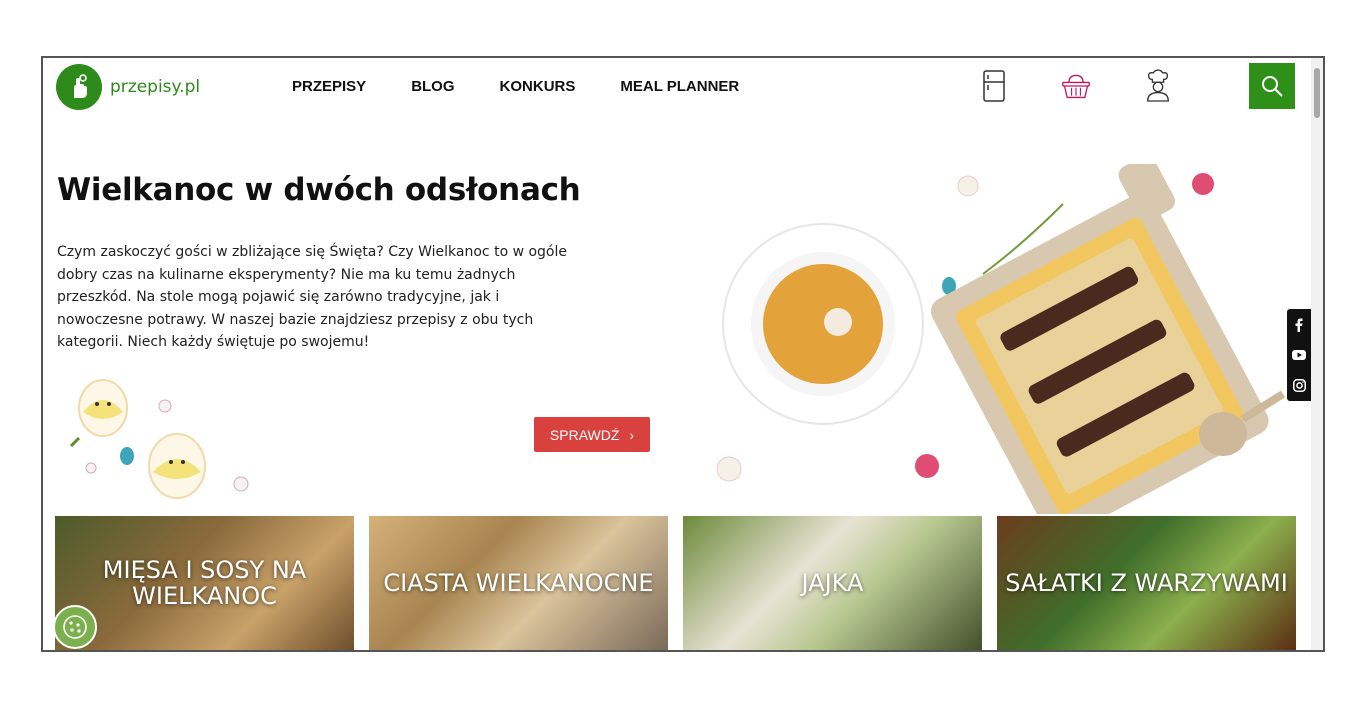 This screenshot has height=709, width=1366. What do you see at coordinates (584, 434) in the screenshot?
I see `check-button-label: SPRAWDŹ` at bounding box center [584, 434].